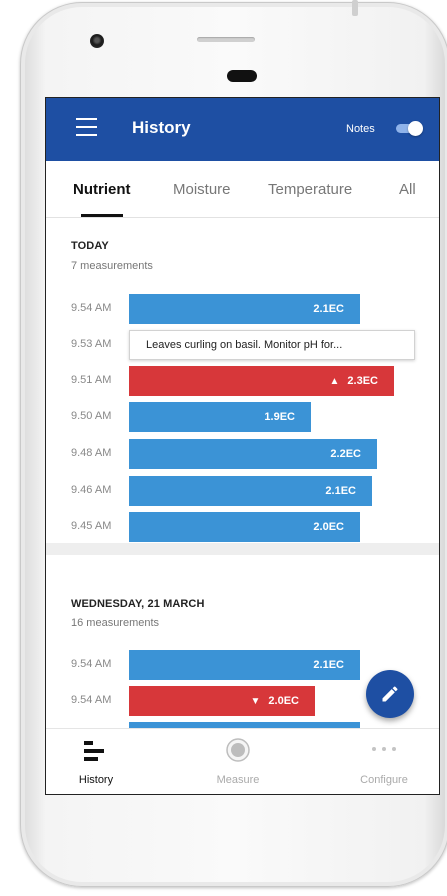 The width and height of the screenshot is (447, 896). I want to click on section-title-wednesday: WEDNESDAY, 21 MARCH, so click(138, 604).